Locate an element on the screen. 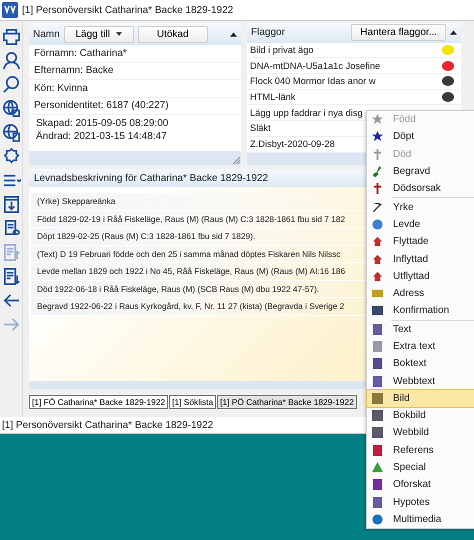  flag-row: Bild i privat ägo is located at coordinates (354, 50).